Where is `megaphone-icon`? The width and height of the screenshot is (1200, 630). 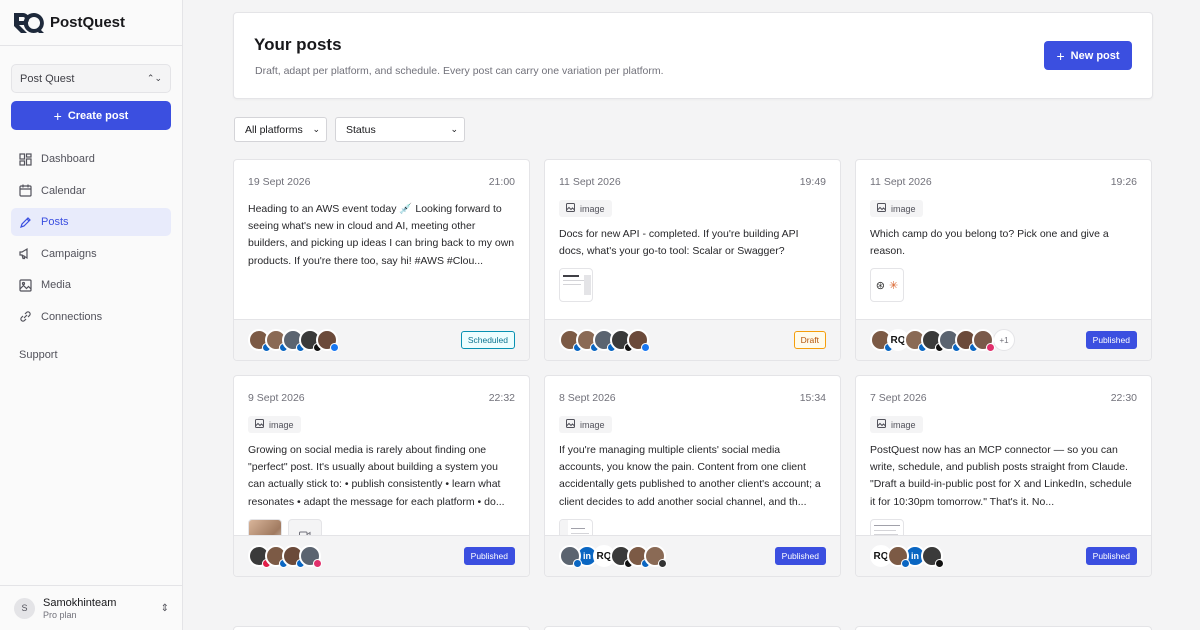
megaphone-icon is located at coordinates (25, 253).